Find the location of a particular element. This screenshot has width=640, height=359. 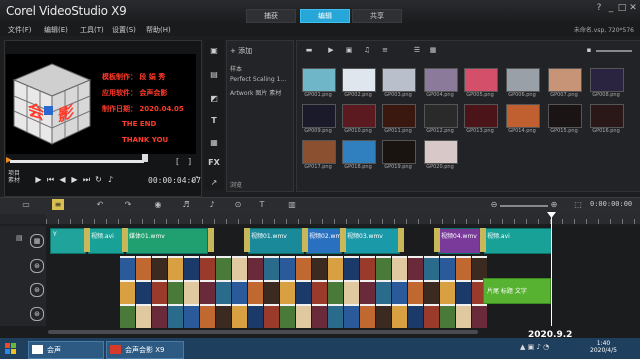

mode-project: 项目 is located at coordinates (14, 173).